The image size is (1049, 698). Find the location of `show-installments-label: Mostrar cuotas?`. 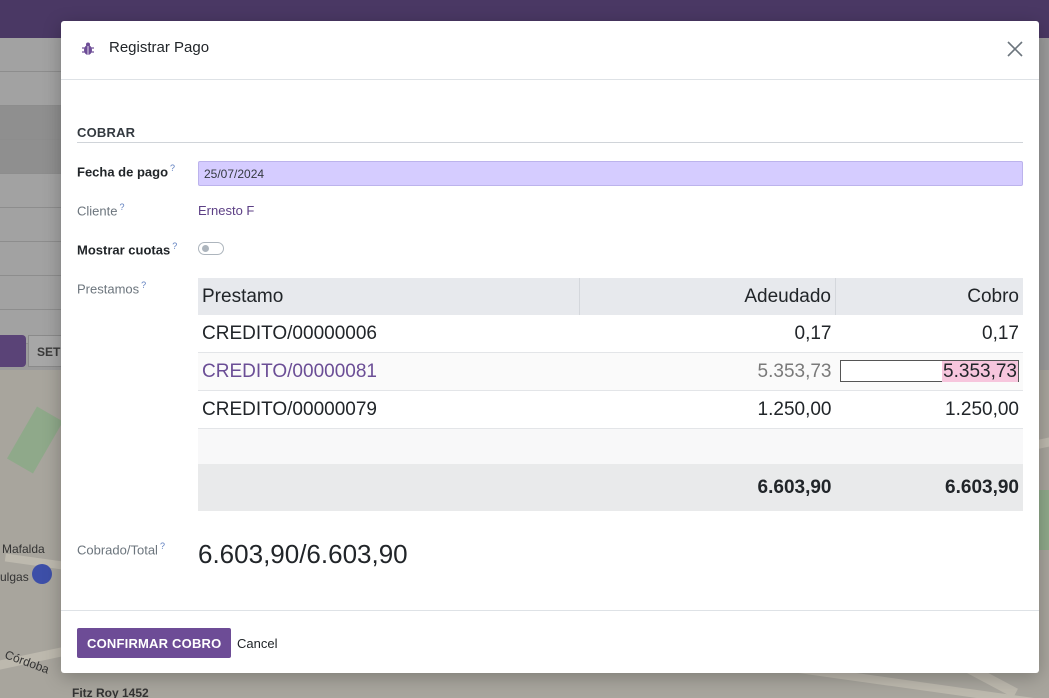

show-installments-label: Mostrar cuotas? is located at coordinates (127, 249).